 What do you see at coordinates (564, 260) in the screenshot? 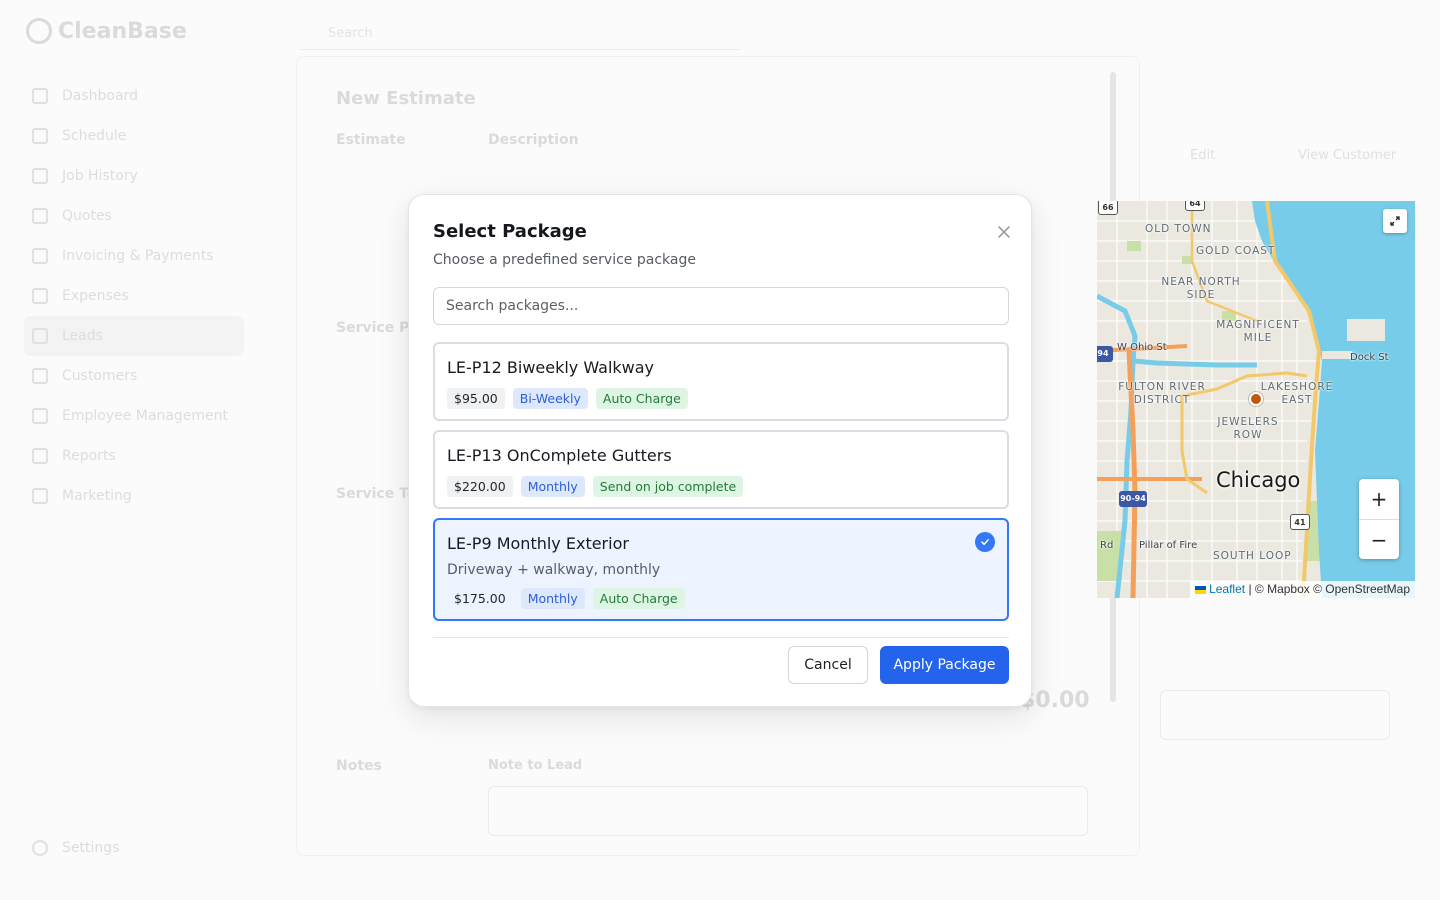
I see `dialog-subtitle: Choose a predefined service package` at bounding box center [564, 260].